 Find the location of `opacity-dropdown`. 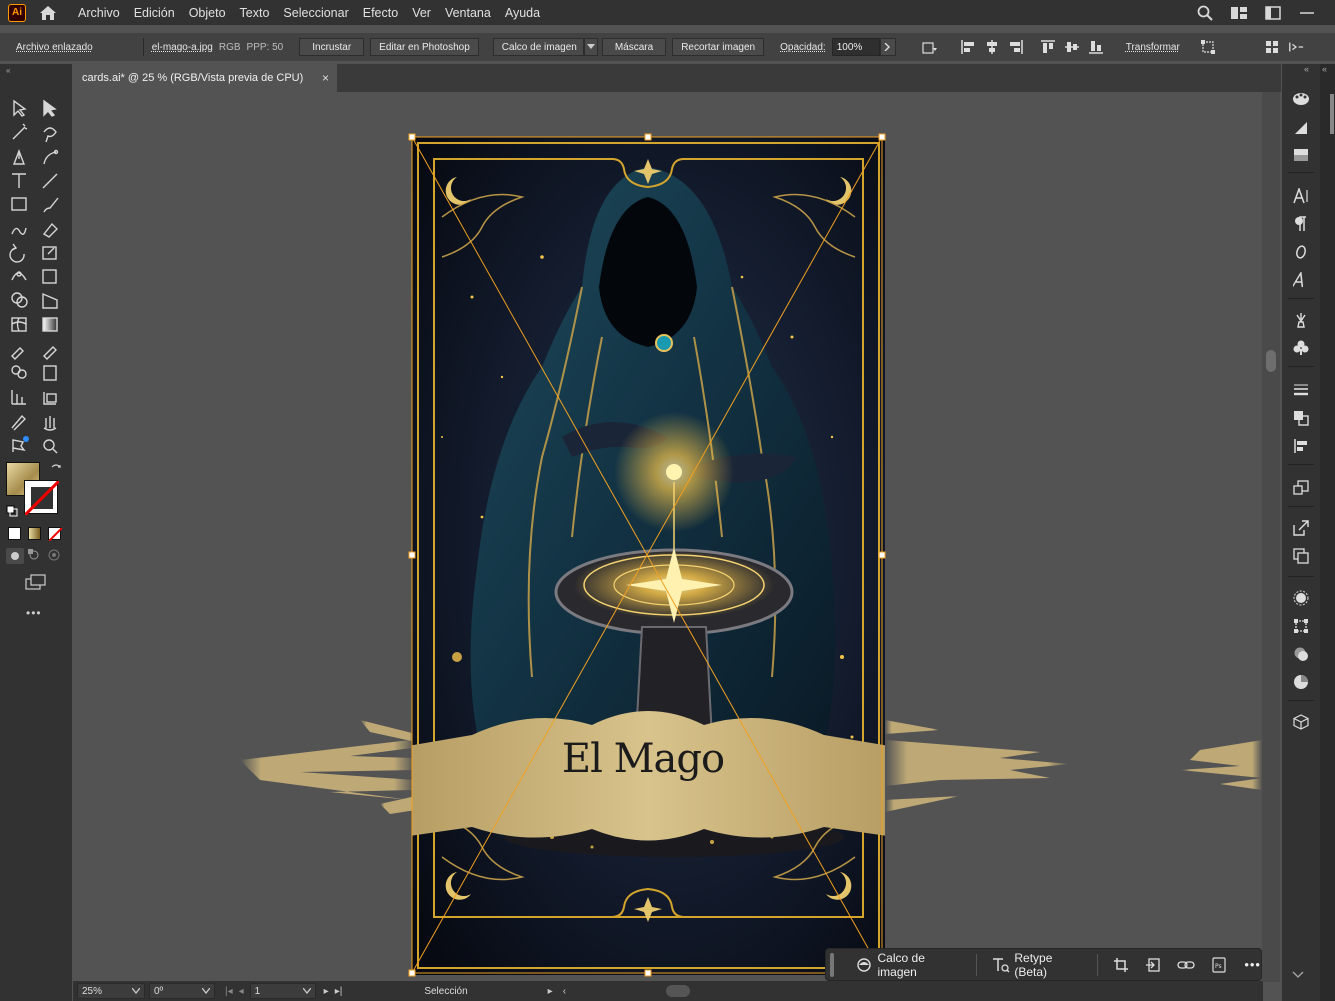

opacity-dropdown is located at coordinates (887, 47).